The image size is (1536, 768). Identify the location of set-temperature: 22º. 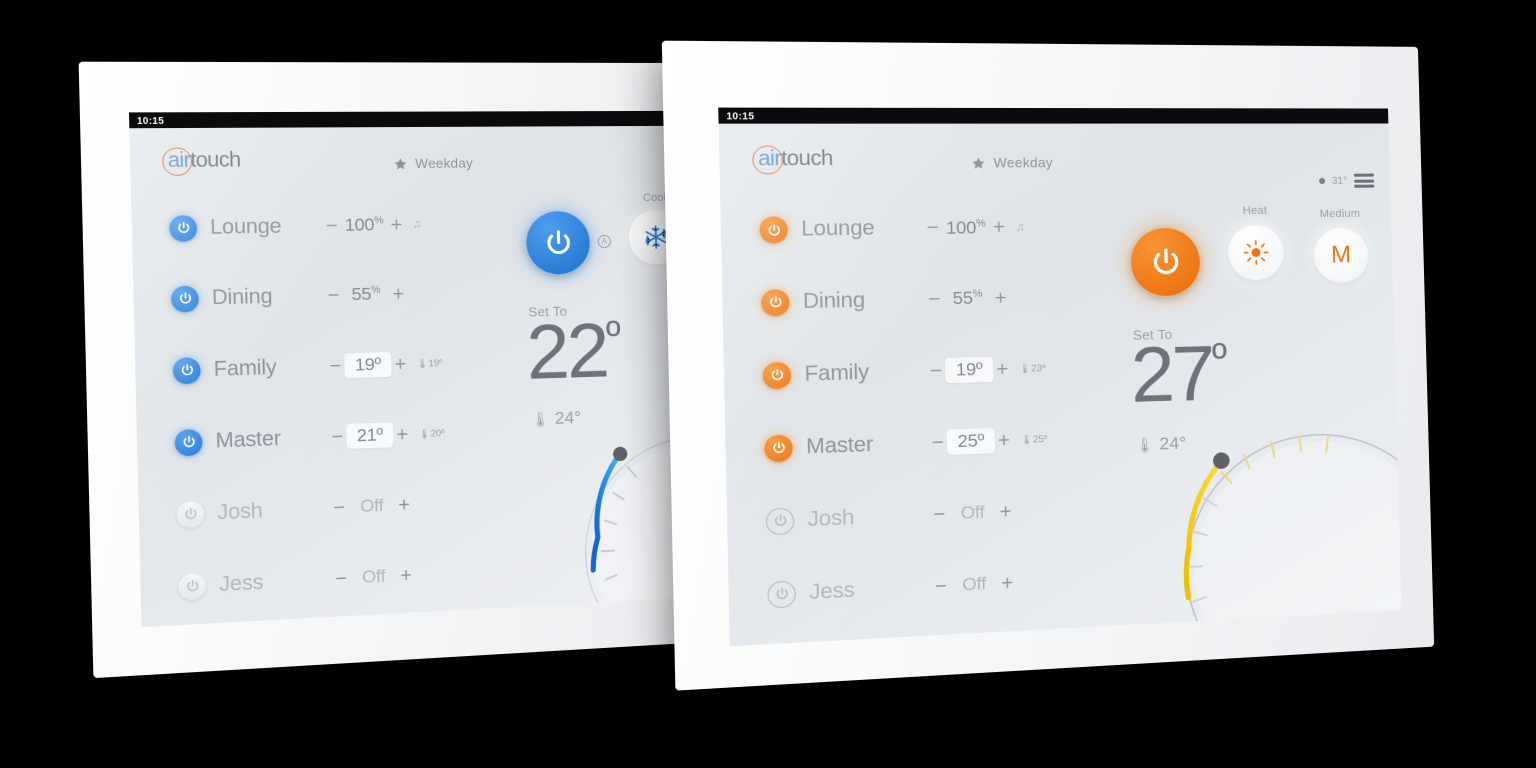
(573, 352).